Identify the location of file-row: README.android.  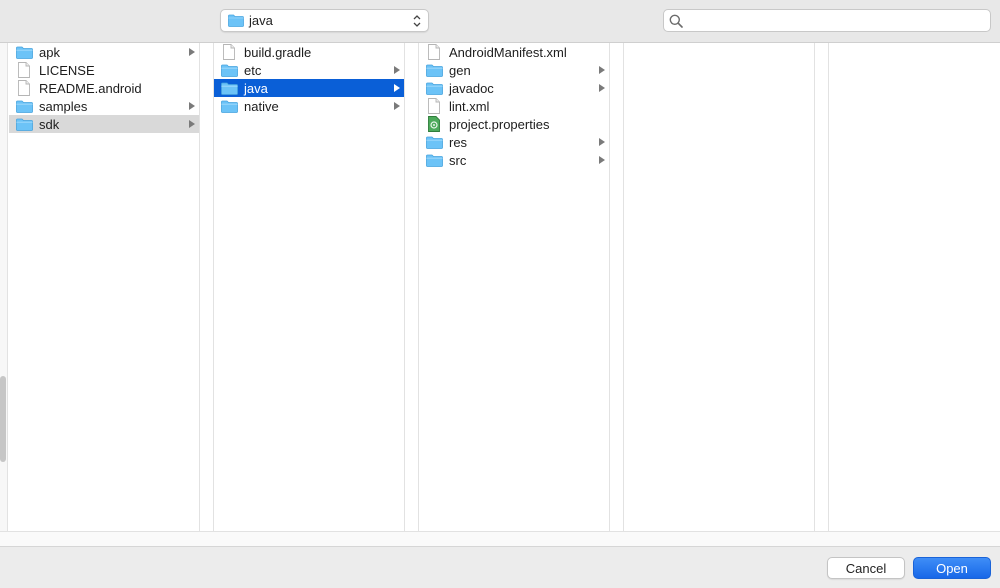
(104, 88).